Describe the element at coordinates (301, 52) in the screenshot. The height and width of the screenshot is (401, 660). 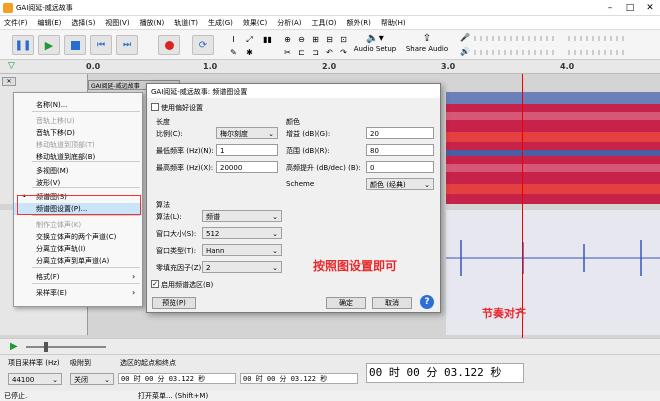
I see `trim-icon: ⊏` at that location.